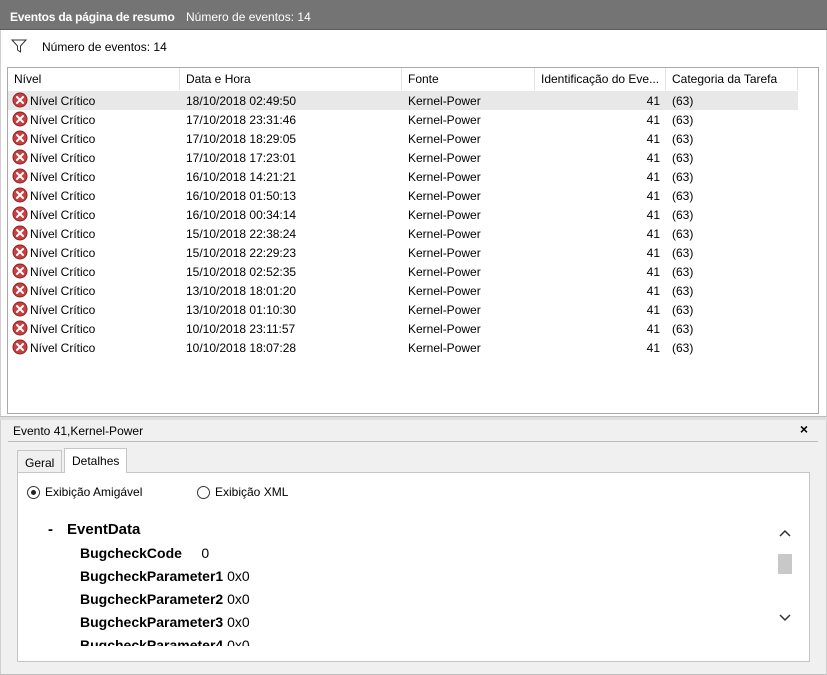  Describe the element at coordinates (33, 492) in the screenshot. I see `radio-friendly-view-indicator` at that location.